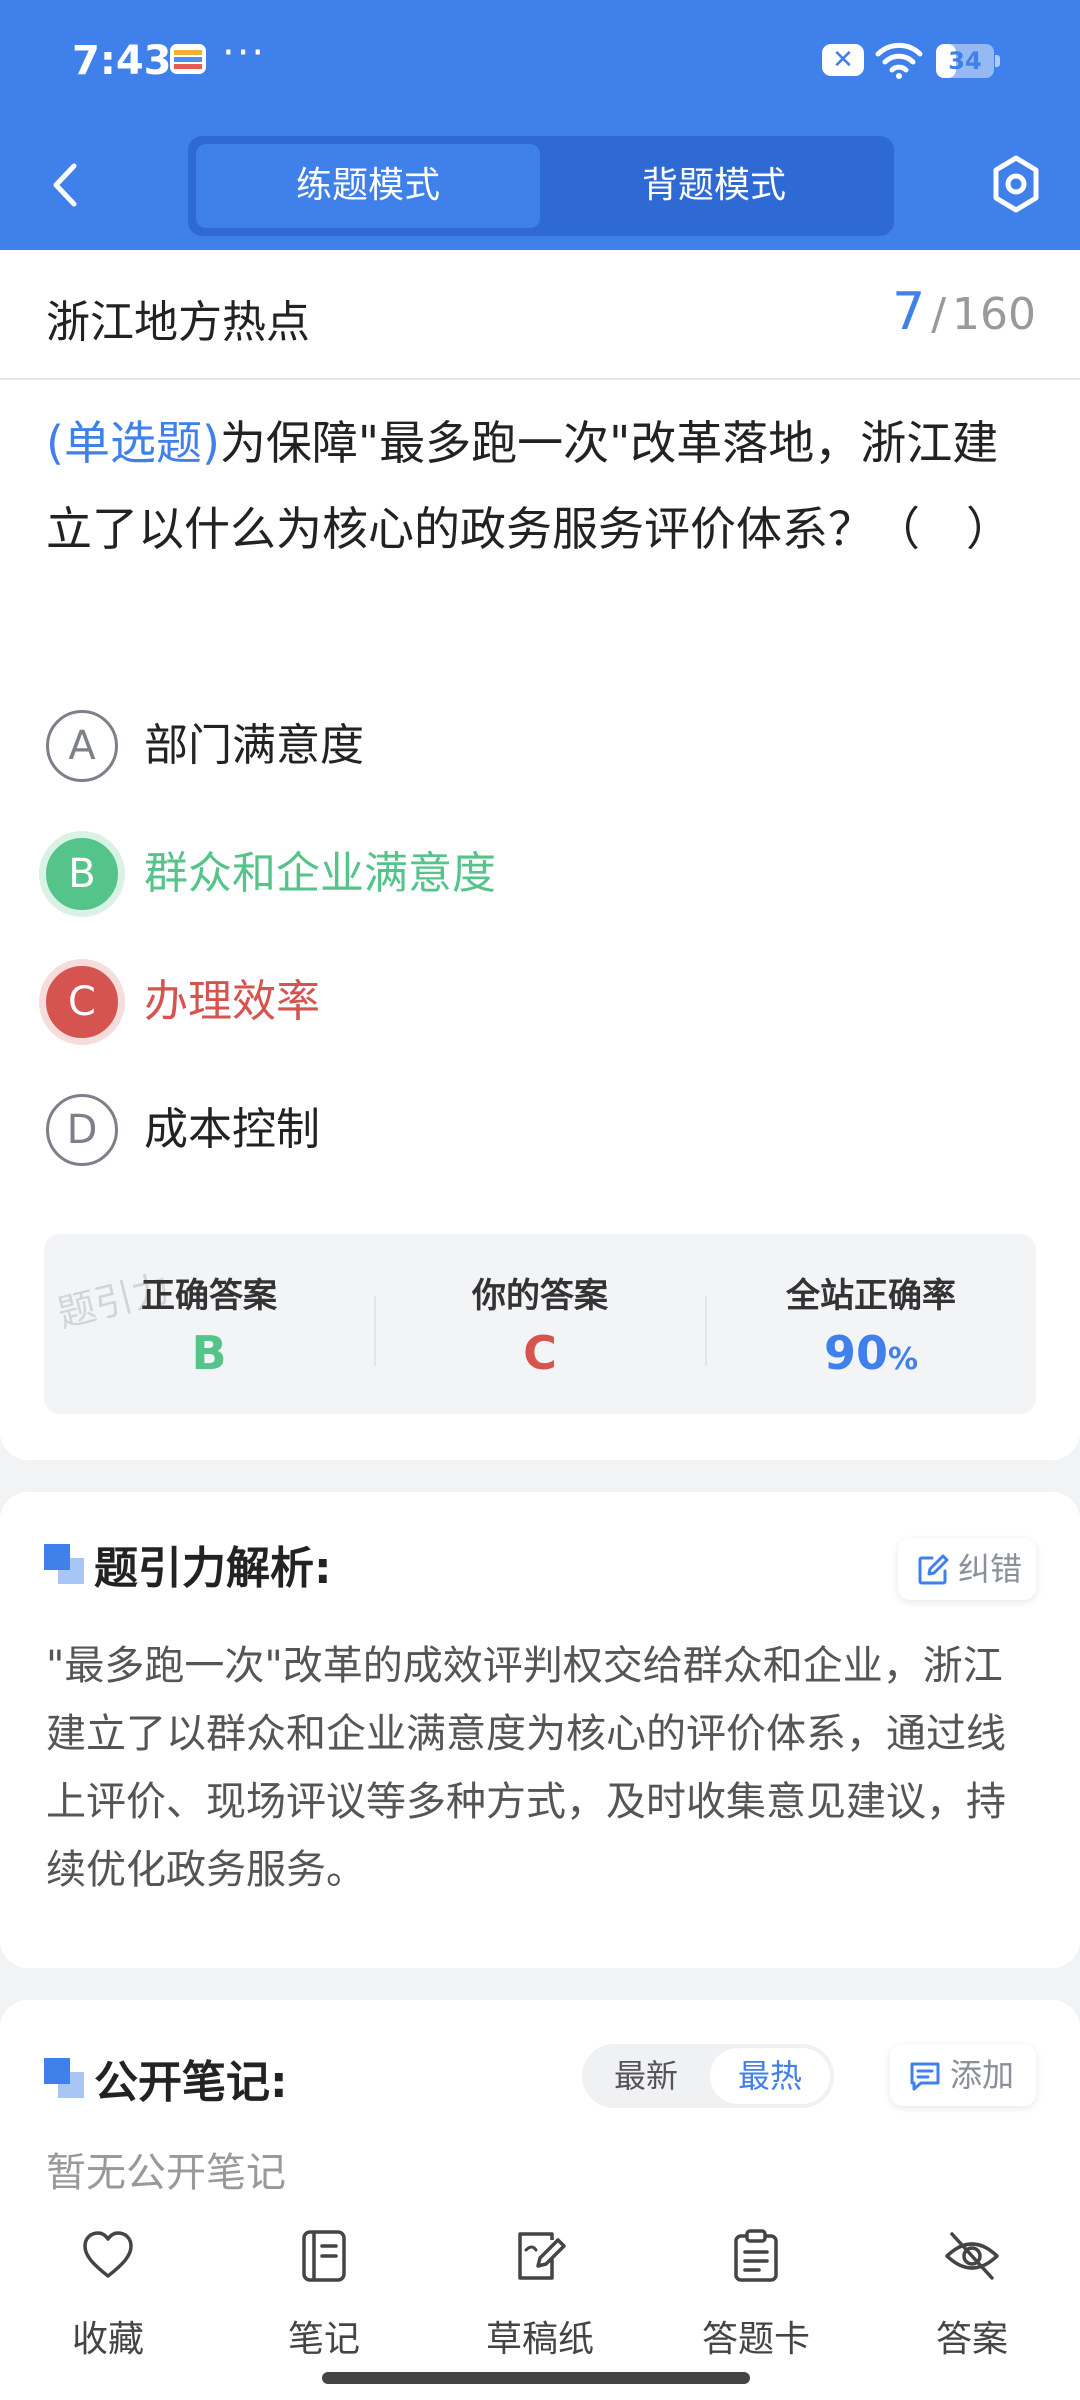 This screenshot has width=1080, height=2400. What do you see at coordinates (539, 2339) in the screenshot?
I see `draft-paper-label: 草稿纸` at bounding box center [539, 2339].